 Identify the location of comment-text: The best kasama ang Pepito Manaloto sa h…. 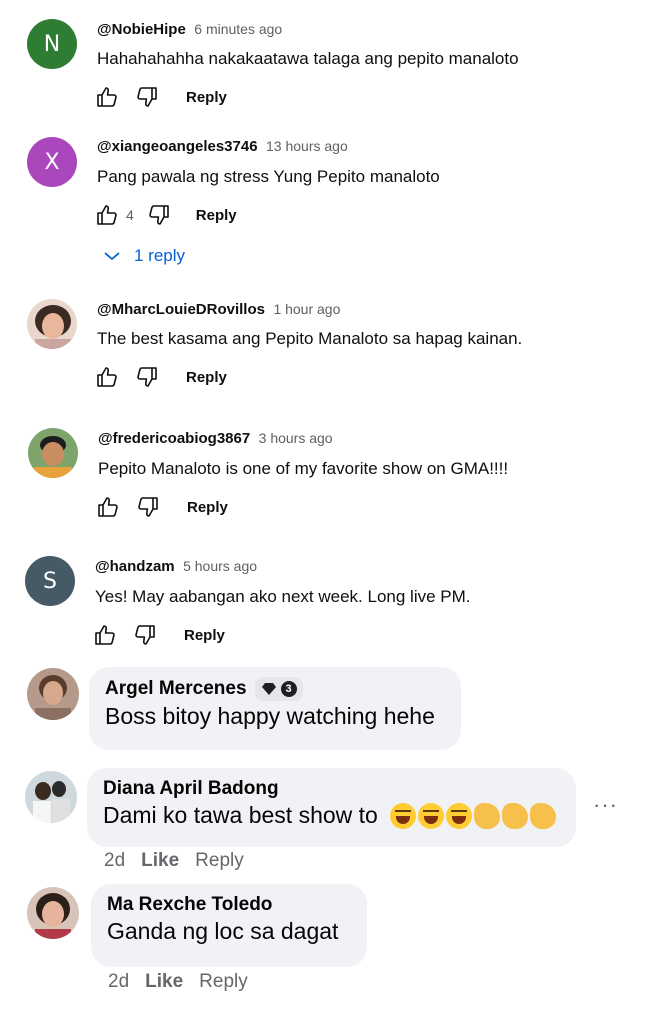
(310, 338).